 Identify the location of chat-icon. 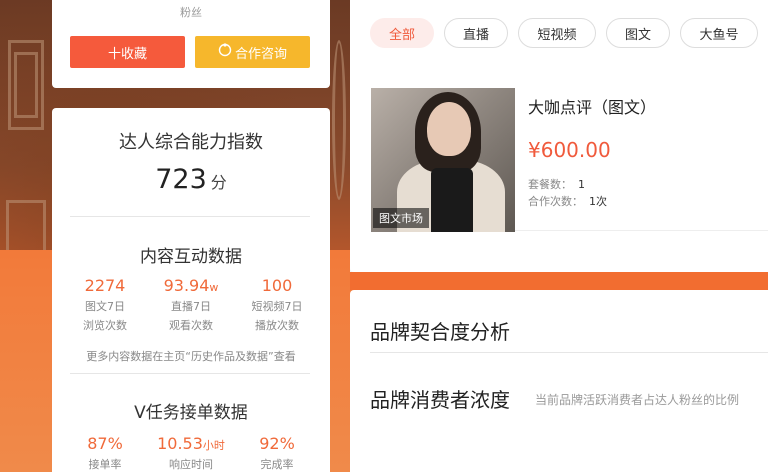
(225, 52).